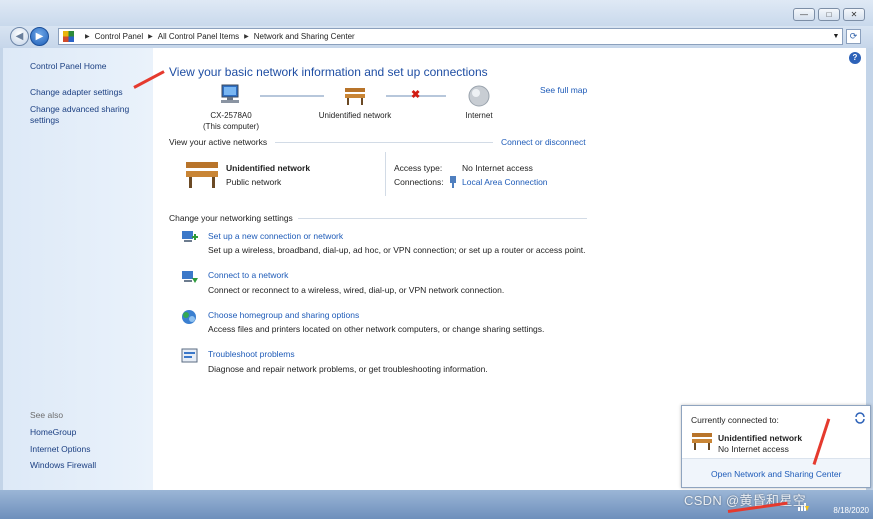 This screenshot has width=873, height=519. I want to click on window-title-bar: — □ ✕, so click(436, 13).